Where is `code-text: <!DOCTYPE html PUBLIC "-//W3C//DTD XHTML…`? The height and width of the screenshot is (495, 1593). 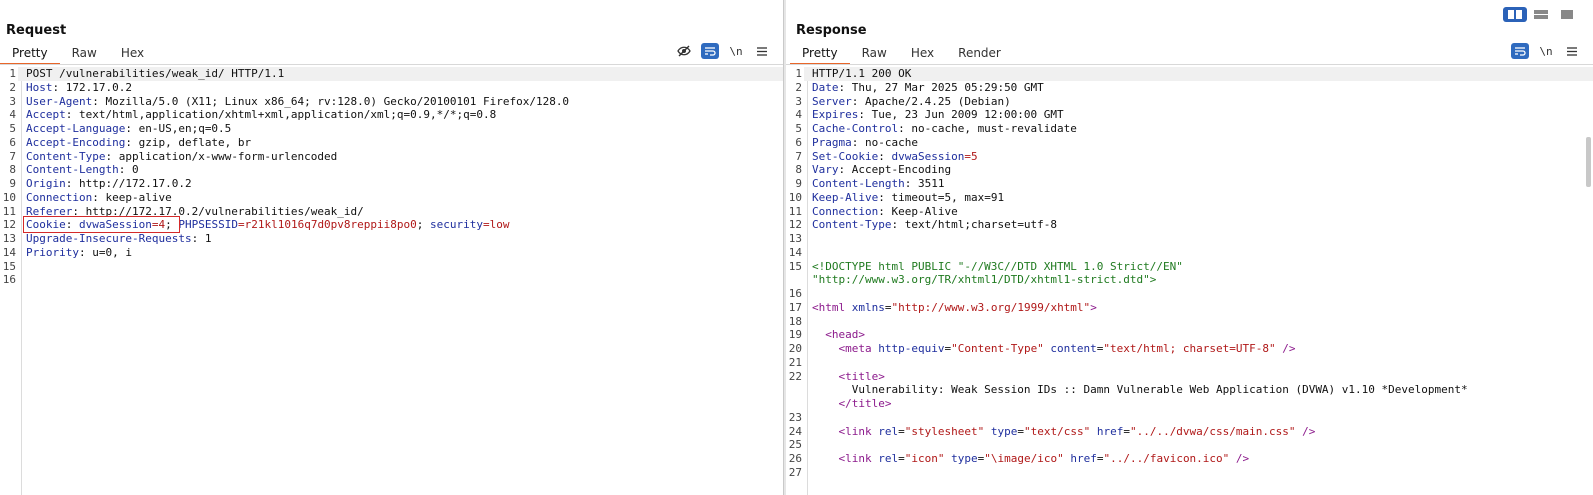 code-text: <!DOCTYPE html PUBLIC "-//W3C//DTD XHTML… is located at coordinates (1198, 267).